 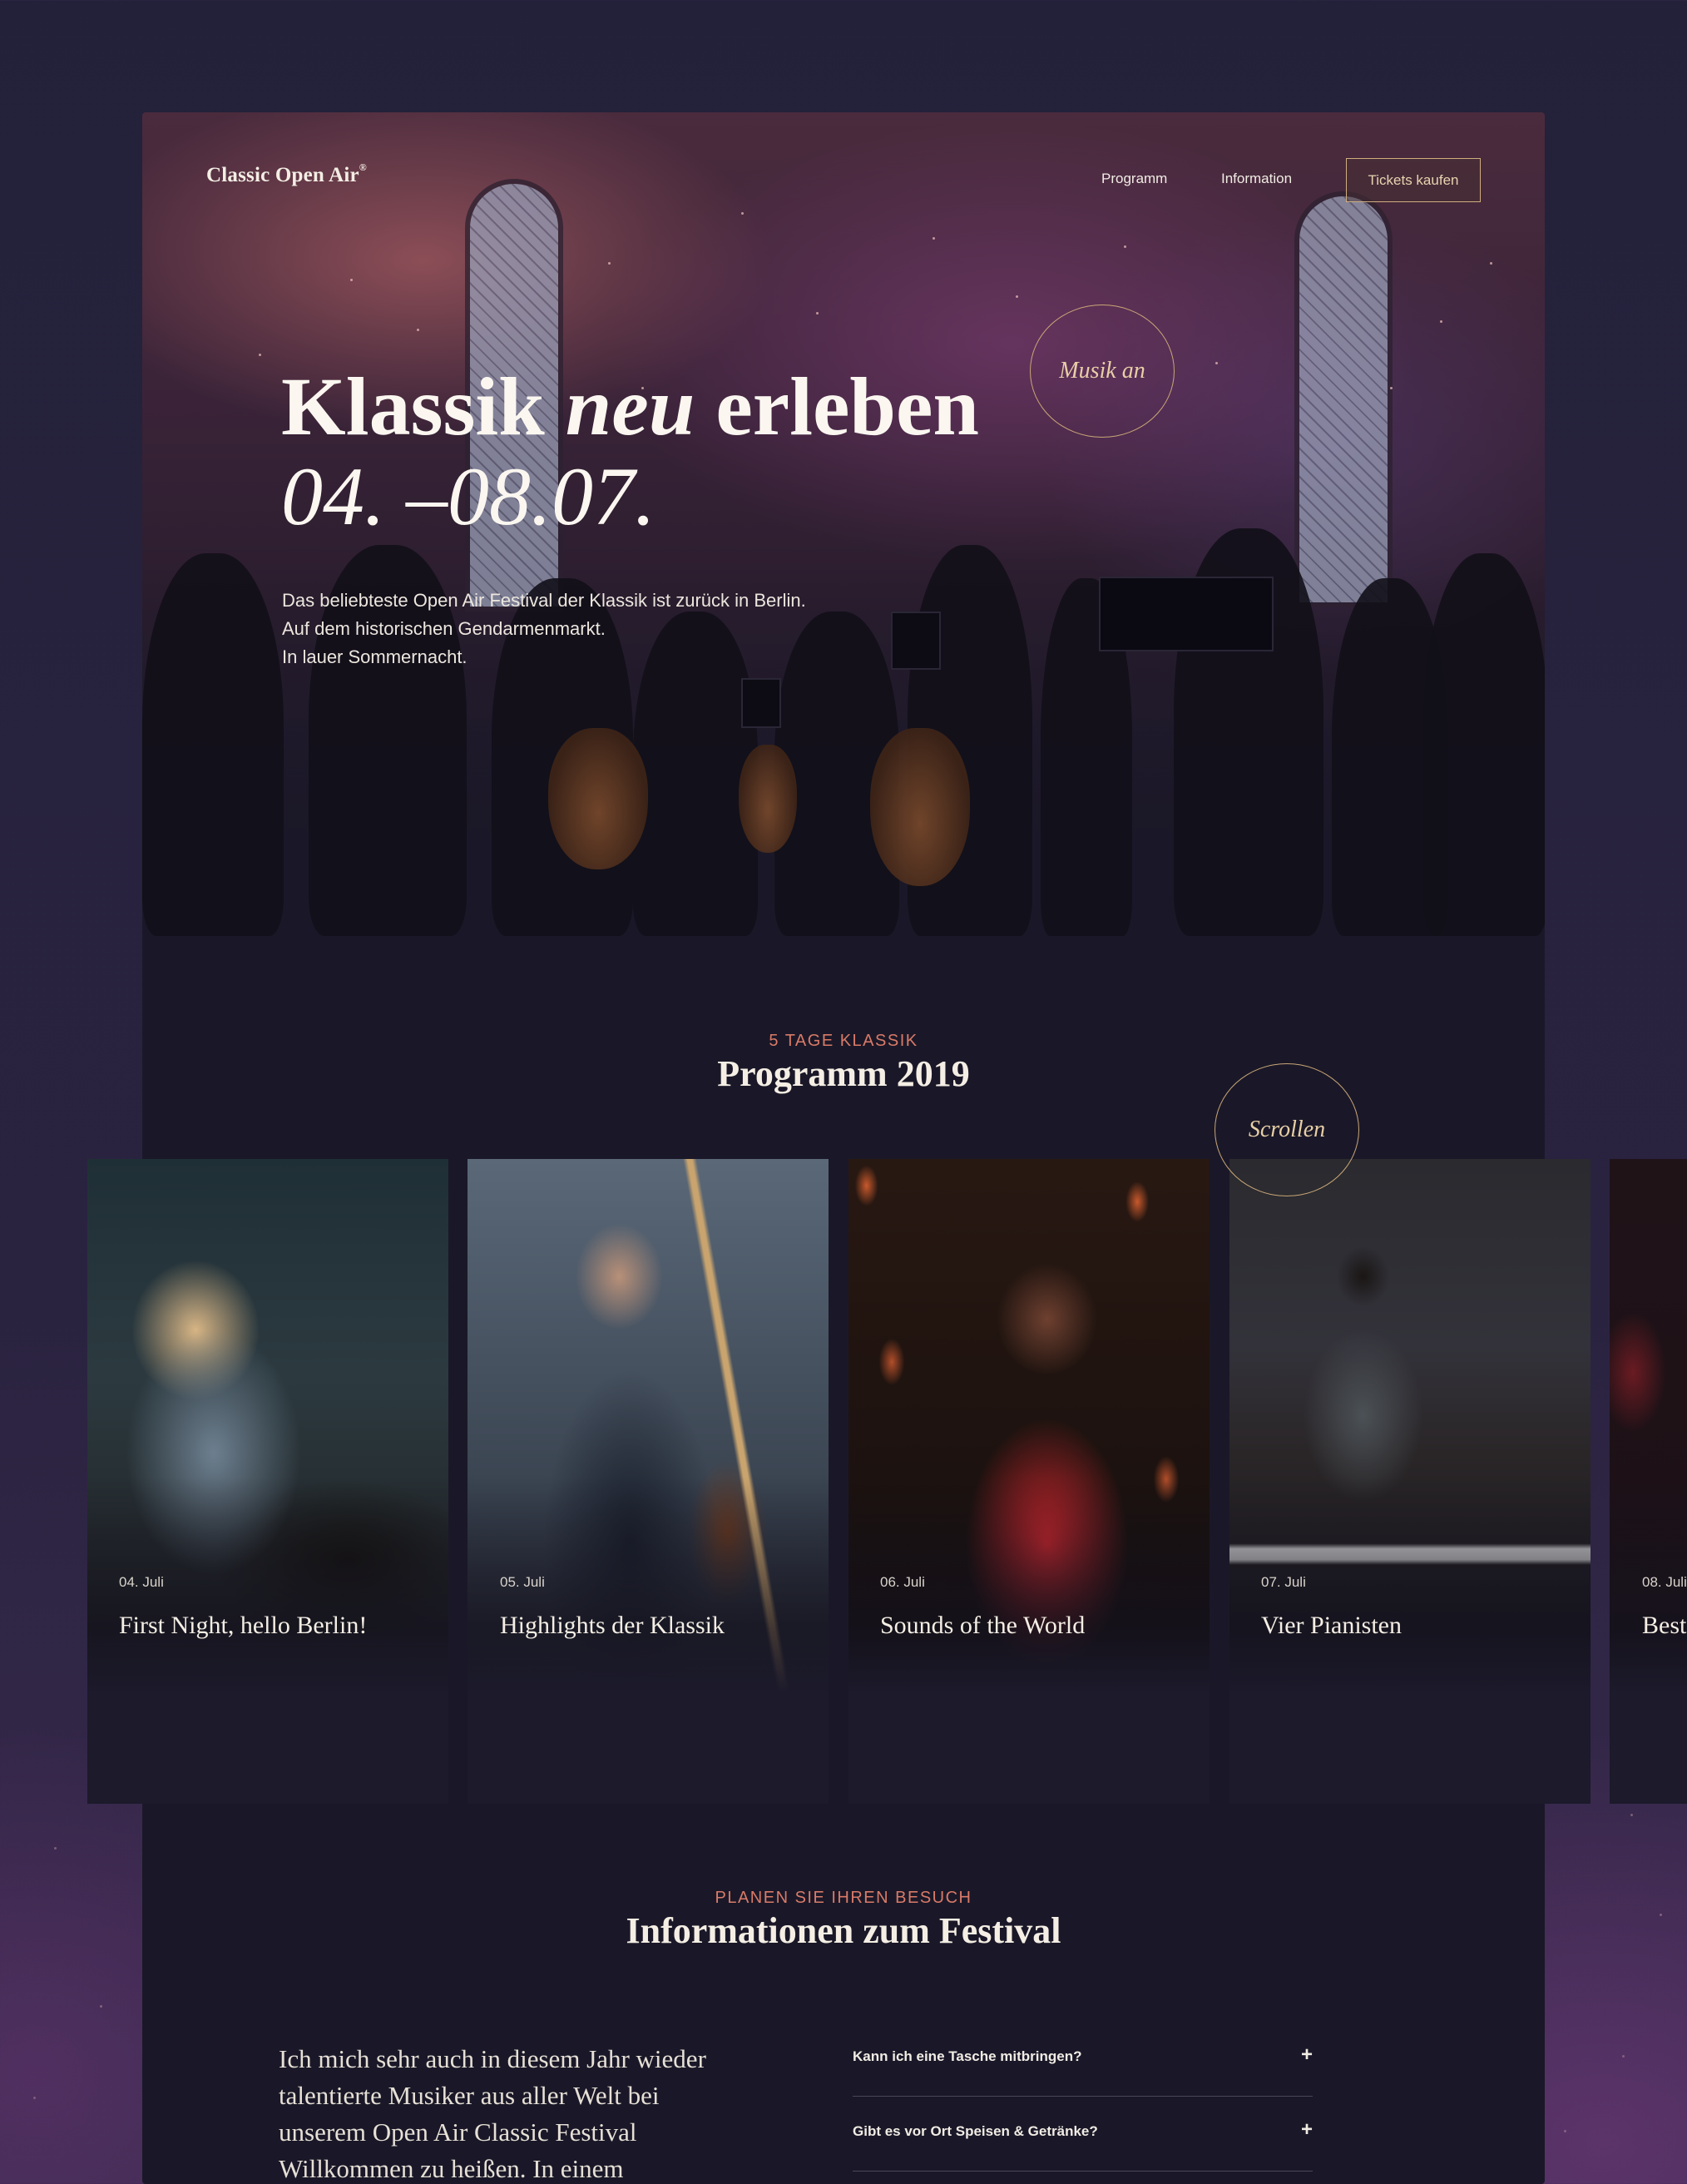 What do you see at coordinates (363, 167) in the screenshot?
I see `registered-mark: ®` at bounding box center [363, 167].